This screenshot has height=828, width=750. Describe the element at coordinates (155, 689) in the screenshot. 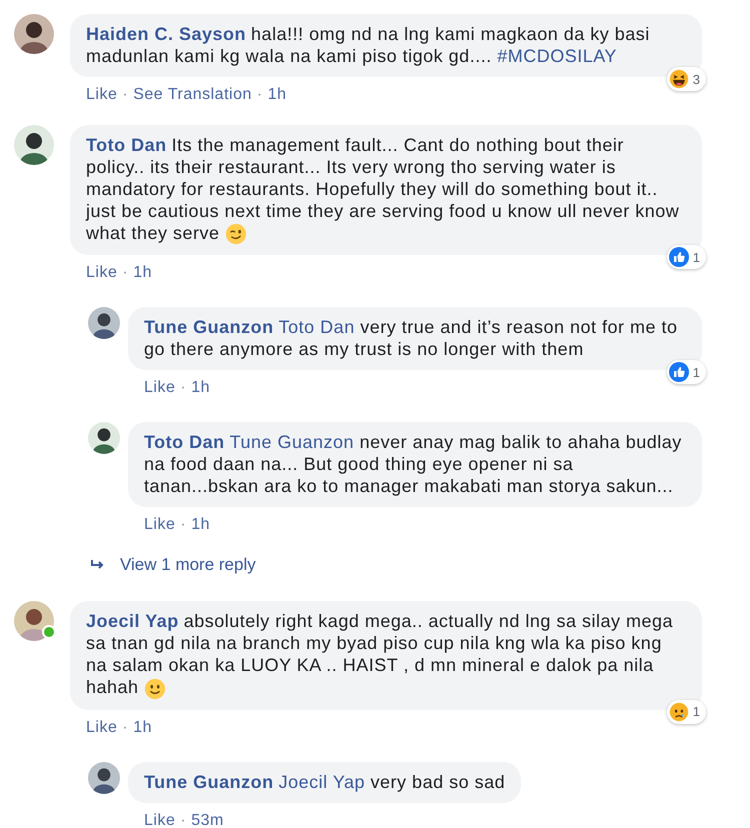

I see `smiling-face-icon` at that location.